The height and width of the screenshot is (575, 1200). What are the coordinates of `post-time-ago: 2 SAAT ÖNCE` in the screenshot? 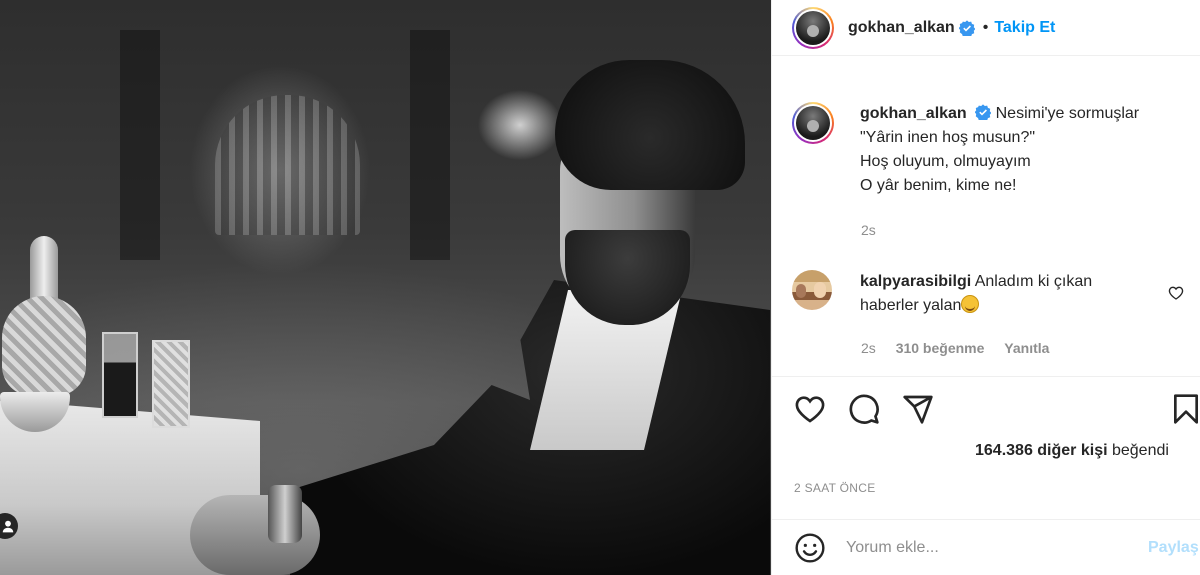 It's located at (835, 488).